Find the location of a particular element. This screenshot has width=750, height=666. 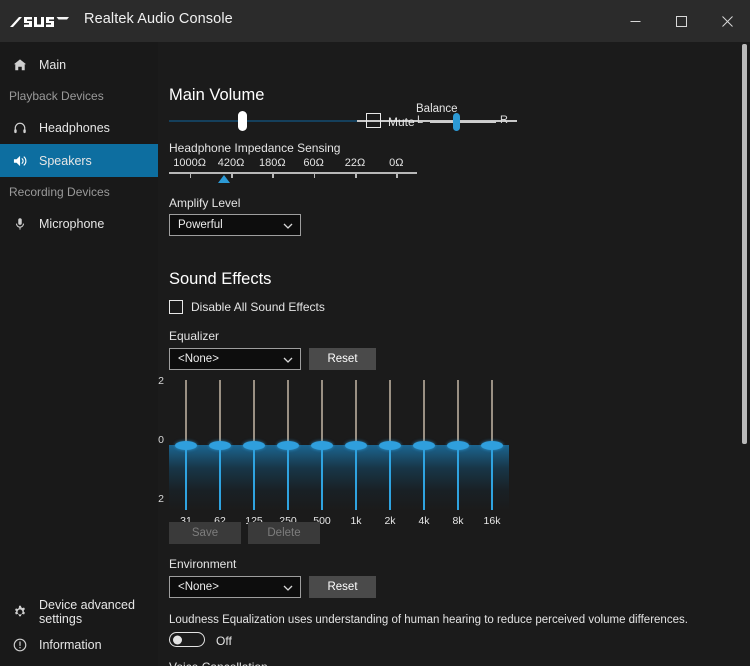

environment-label: Environment is located at coordinates (203, 564).